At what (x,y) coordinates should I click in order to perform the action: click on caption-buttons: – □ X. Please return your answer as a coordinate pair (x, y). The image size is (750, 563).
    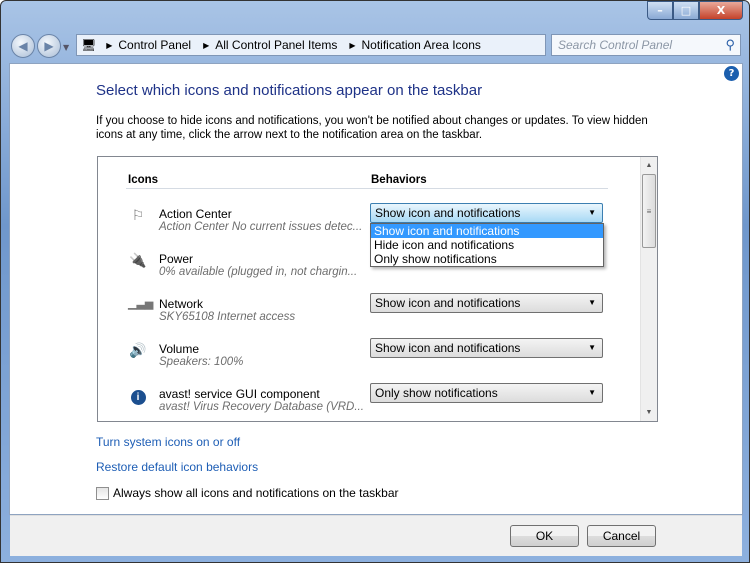
    Looking at the image, I should click on (695, 10).